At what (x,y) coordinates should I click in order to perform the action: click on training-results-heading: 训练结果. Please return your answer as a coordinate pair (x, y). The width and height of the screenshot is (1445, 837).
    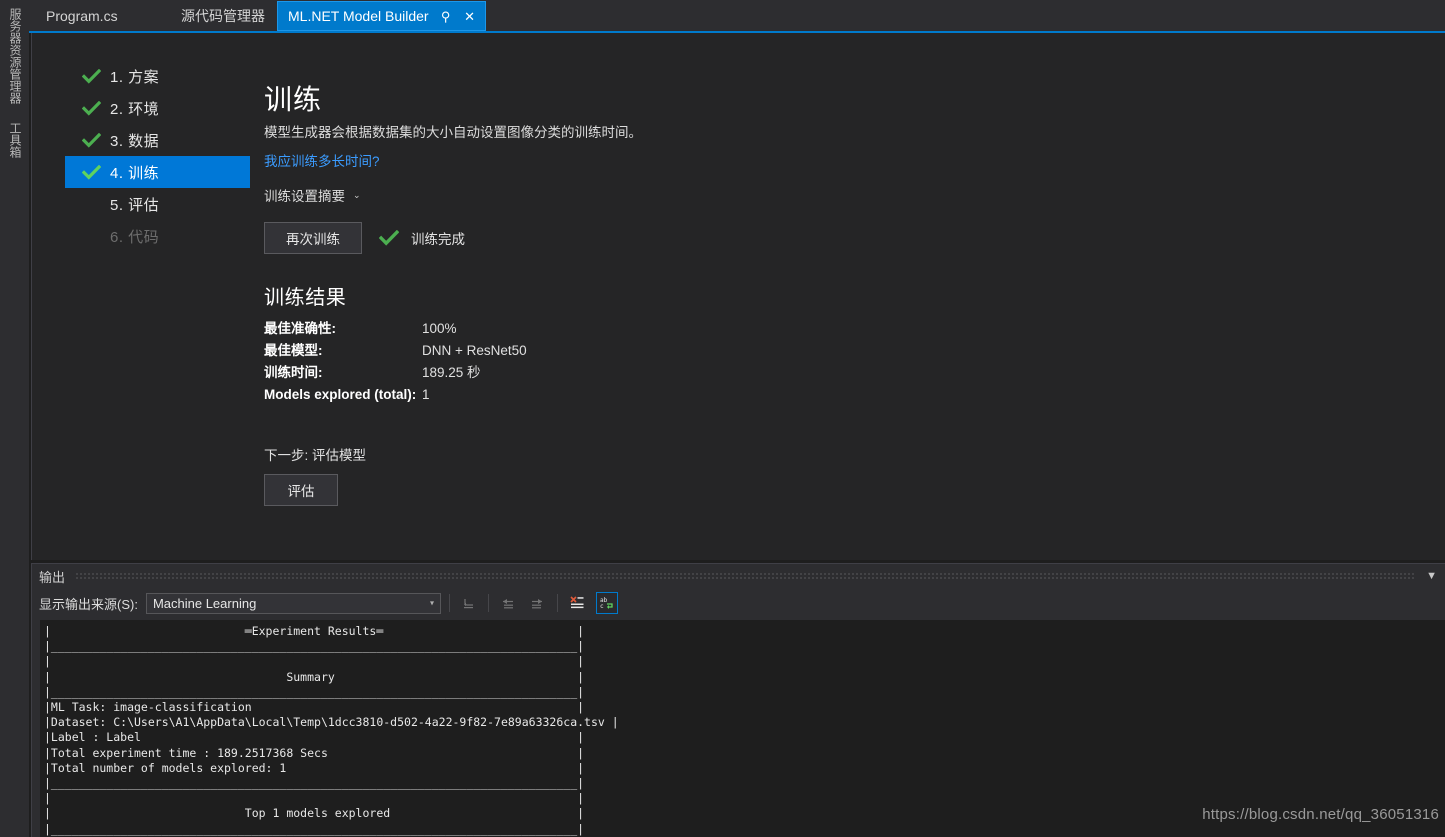
    Looking at the image, I should click on (305, 298).